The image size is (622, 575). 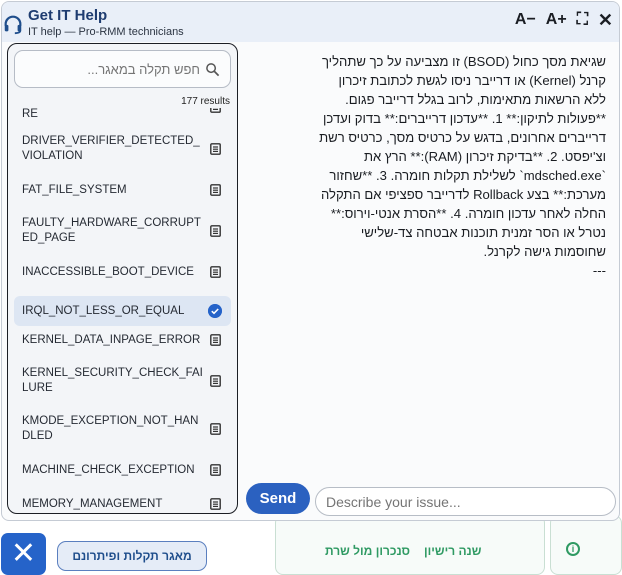 What do you see at coordinates (452, 551) in the screenshot?
I see `change-license-link: שנה רישיון` at bounding box center [452, 551].